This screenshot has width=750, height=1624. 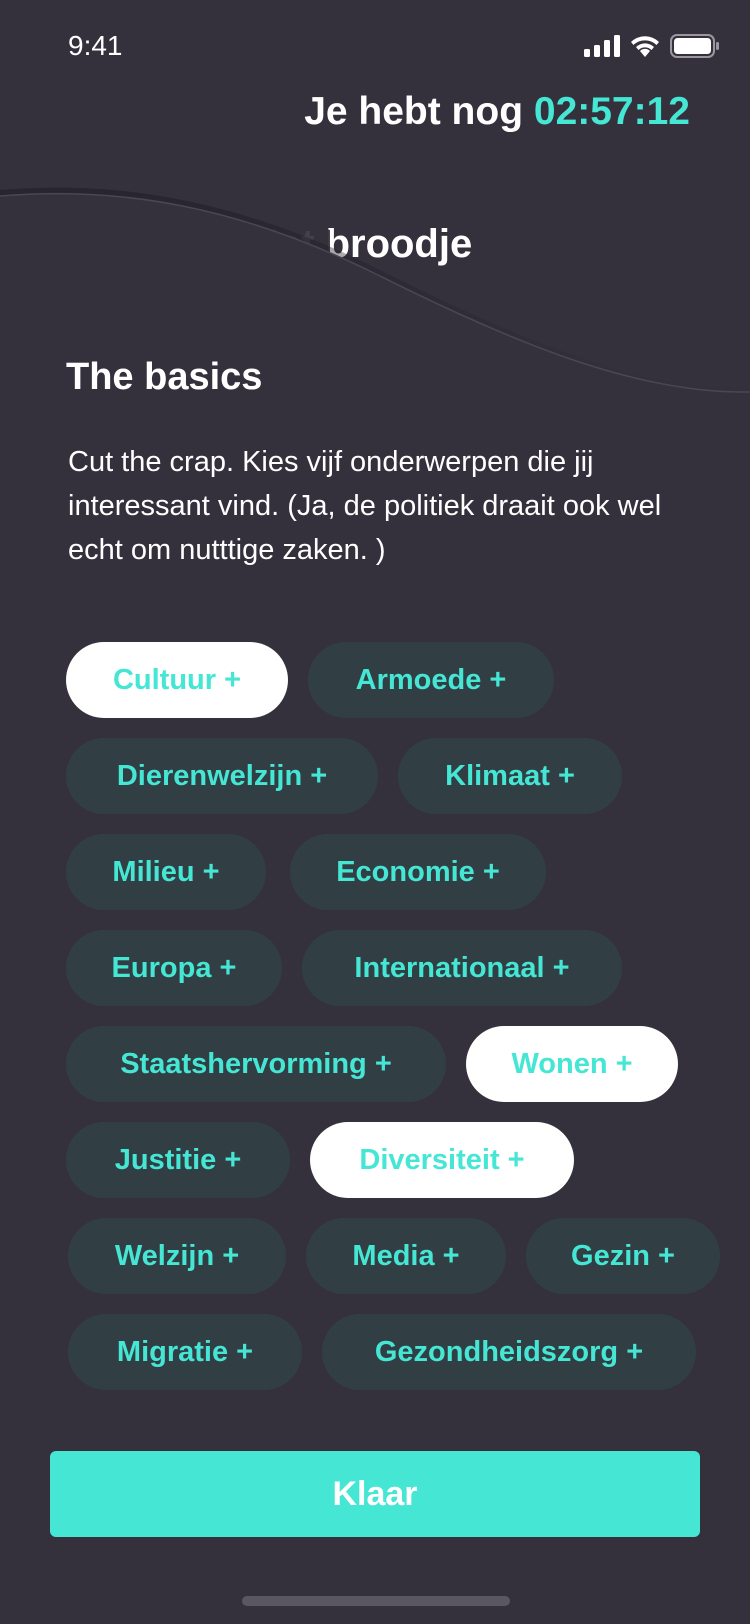 I want to click on topic-chip-dierenwelzijn: Dierenwelzijn +, so click(x=222, y=776).